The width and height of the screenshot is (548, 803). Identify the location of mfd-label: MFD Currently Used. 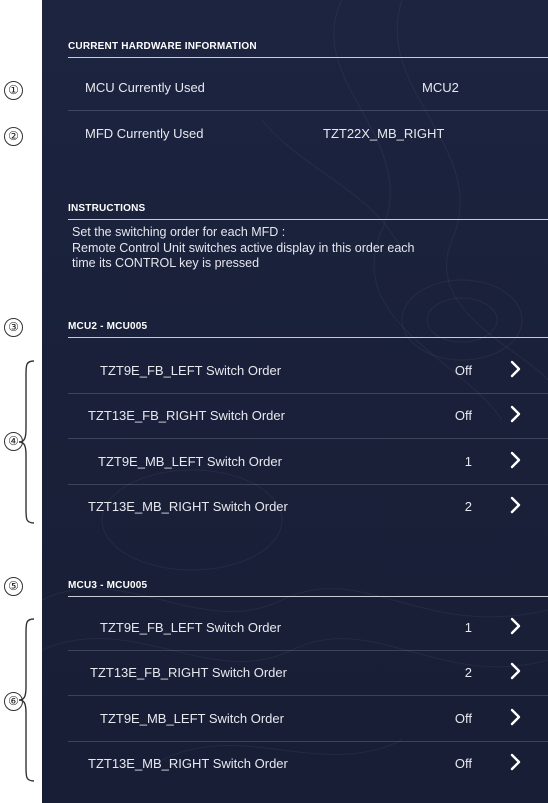
(144, 133).